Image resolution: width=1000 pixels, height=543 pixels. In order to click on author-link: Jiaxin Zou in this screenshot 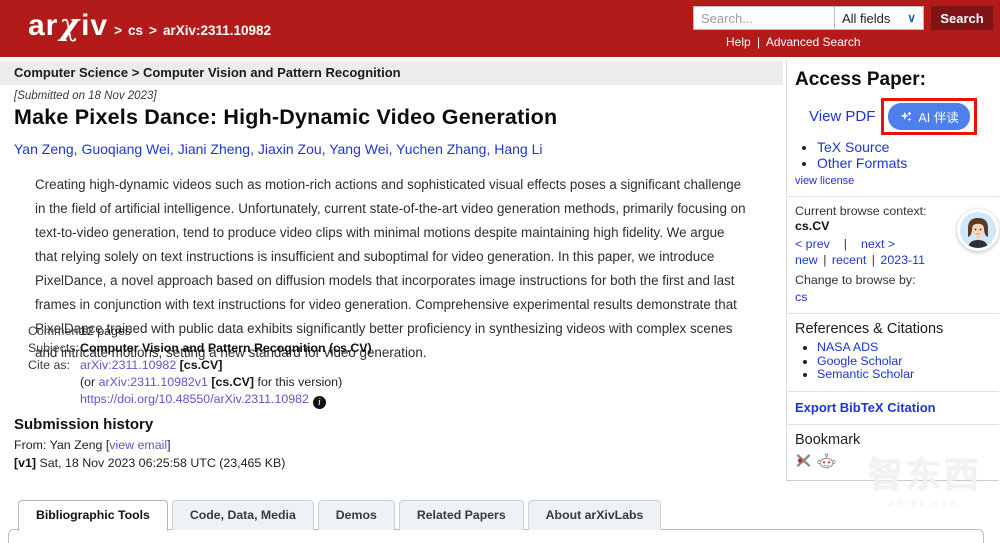, I will do `click(293, 149)`.